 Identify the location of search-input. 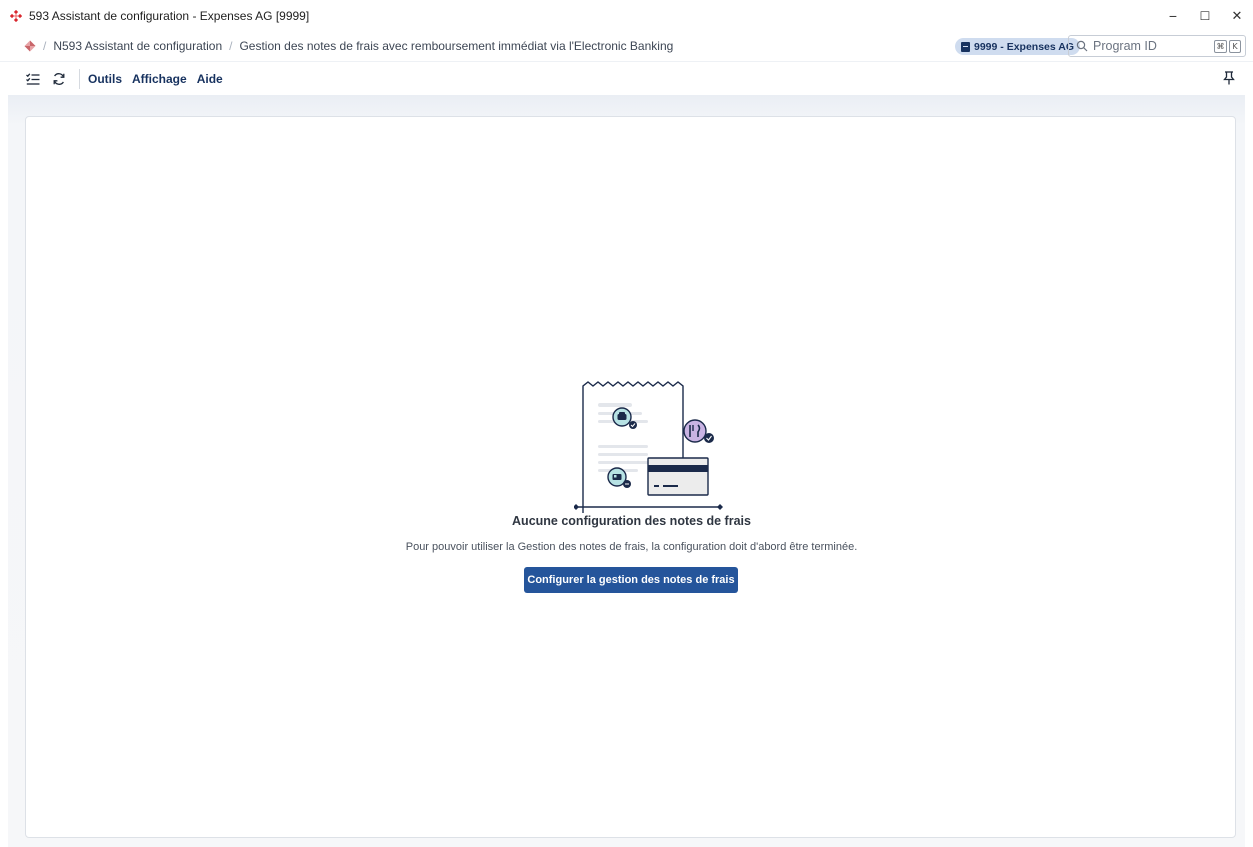
(1145, 46).